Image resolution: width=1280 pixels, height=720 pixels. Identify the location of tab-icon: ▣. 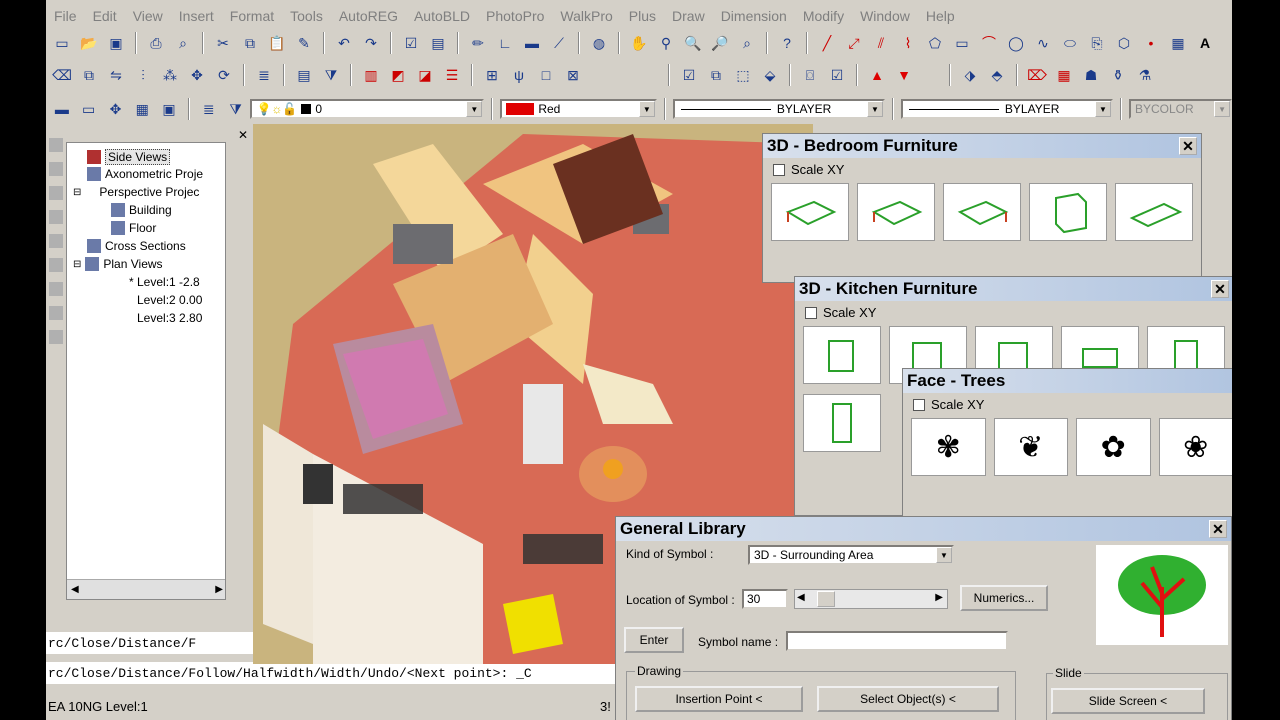
(169, 109).